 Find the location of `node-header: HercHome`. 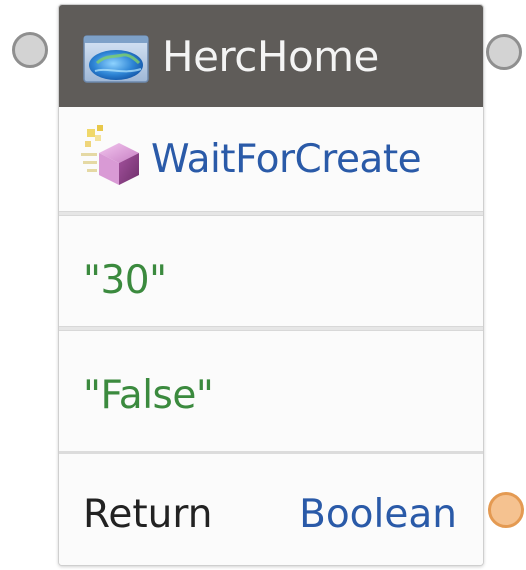

node-header: HercHome is located at coordinates (271, 56).